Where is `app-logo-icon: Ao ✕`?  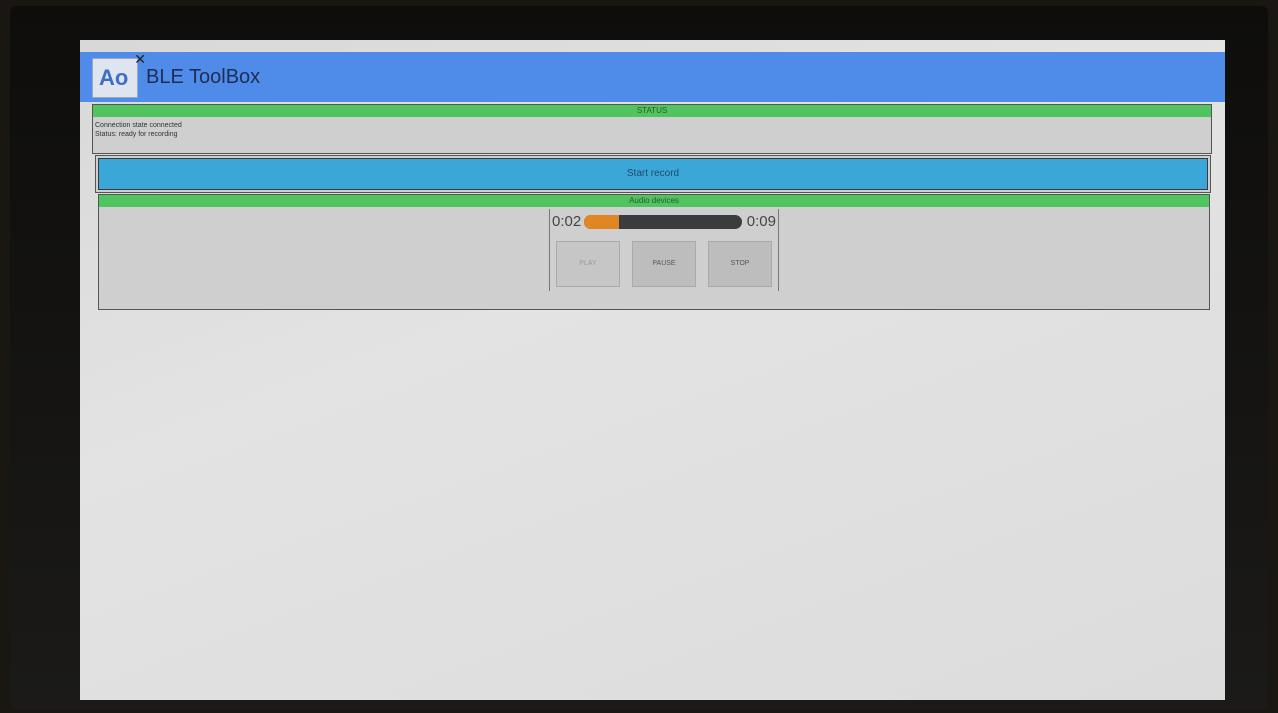 app-logo-icon: Ao ✕ is located at coordinates (119, 74).